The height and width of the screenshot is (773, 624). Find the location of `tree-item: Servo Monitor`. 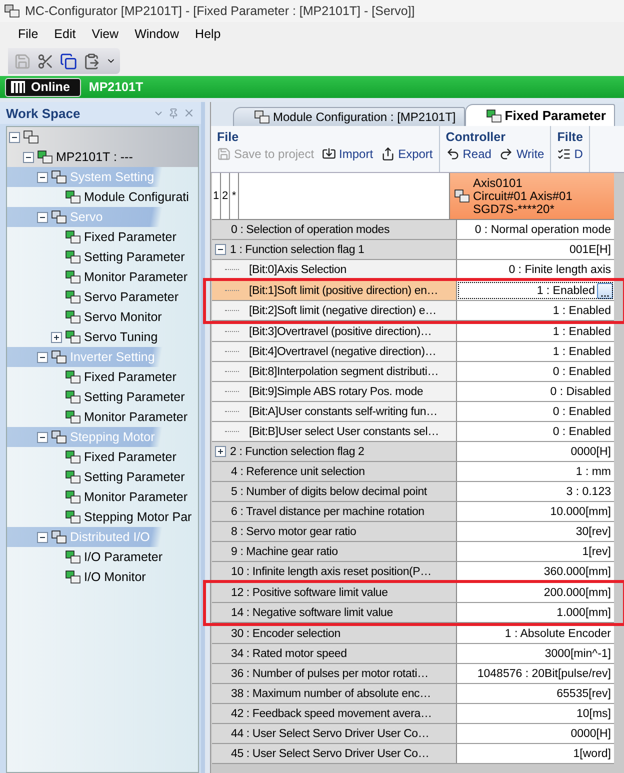

tree-item: Servo Monitor is located at coordinates (102, 317).